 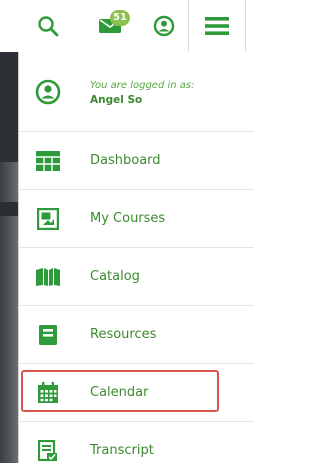 I want to click on profile-button, so click(x=164, y=26).